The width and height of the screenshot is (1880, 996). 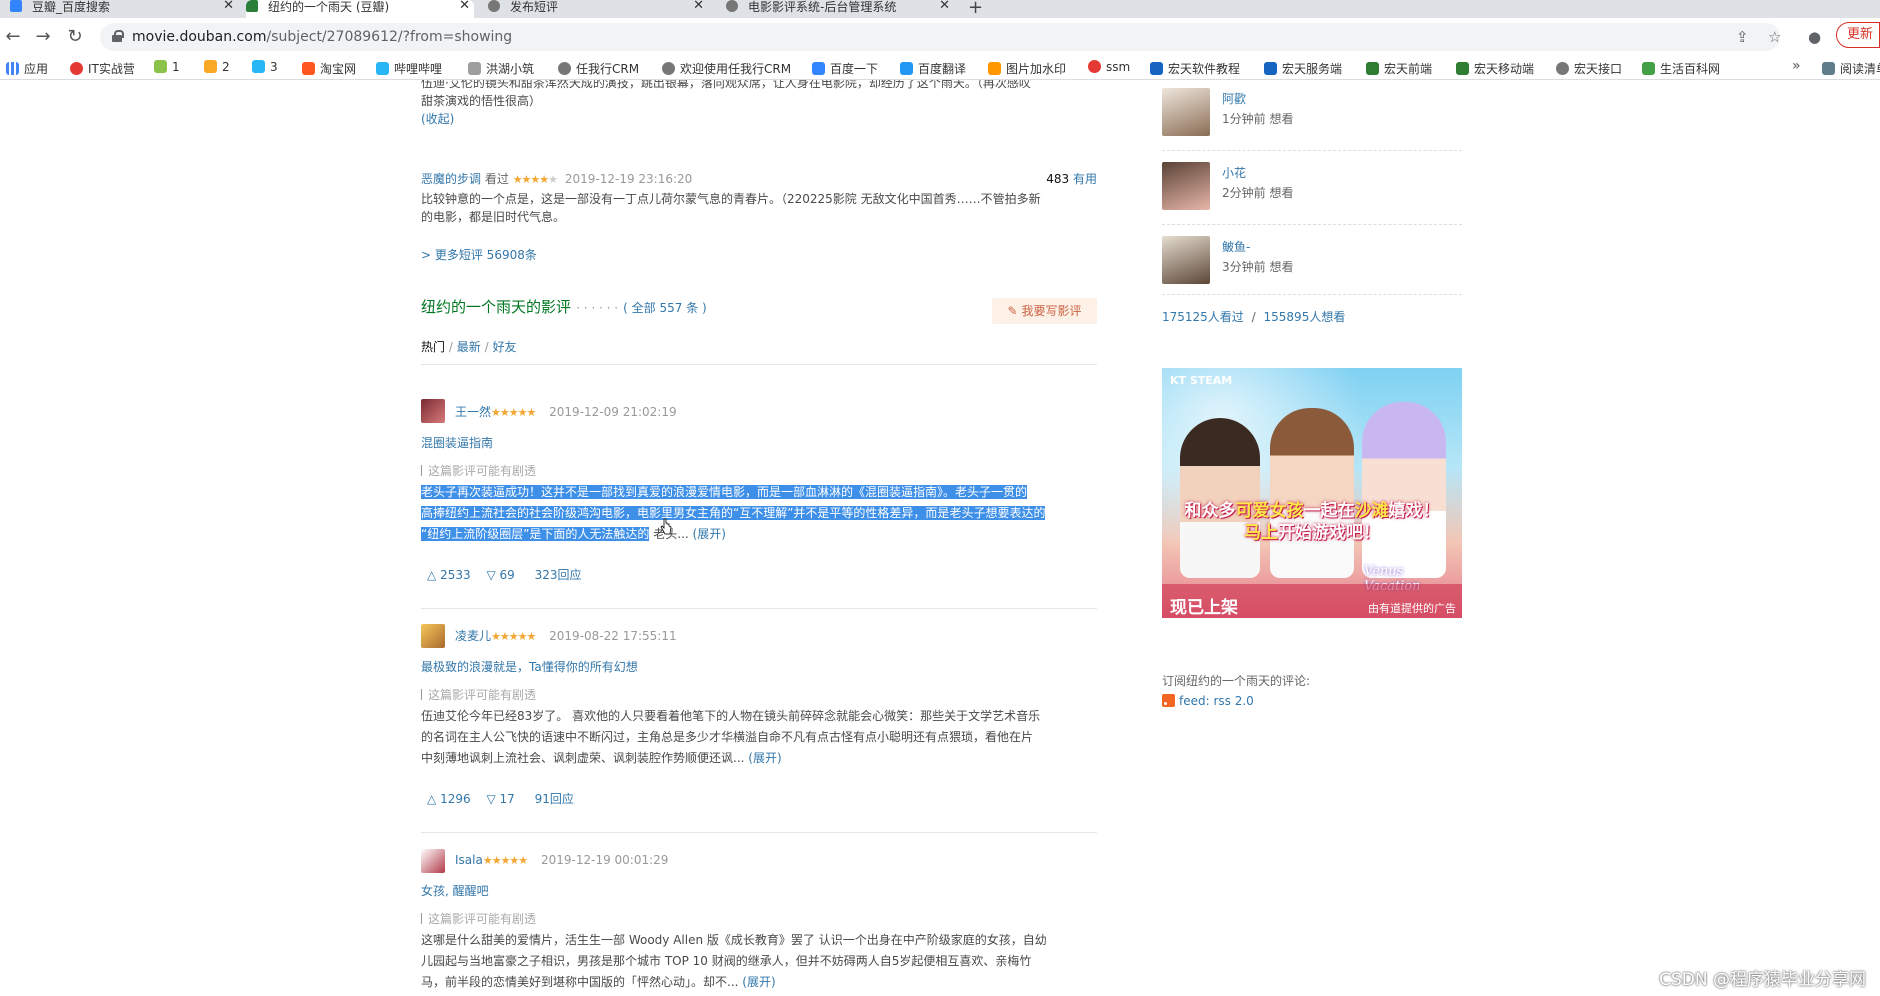 What do you see at coordinates (455, 891) in the screenshot?
I see `review-title-link: 女孩, 醒醒吧` at bounding box center [455, 891].